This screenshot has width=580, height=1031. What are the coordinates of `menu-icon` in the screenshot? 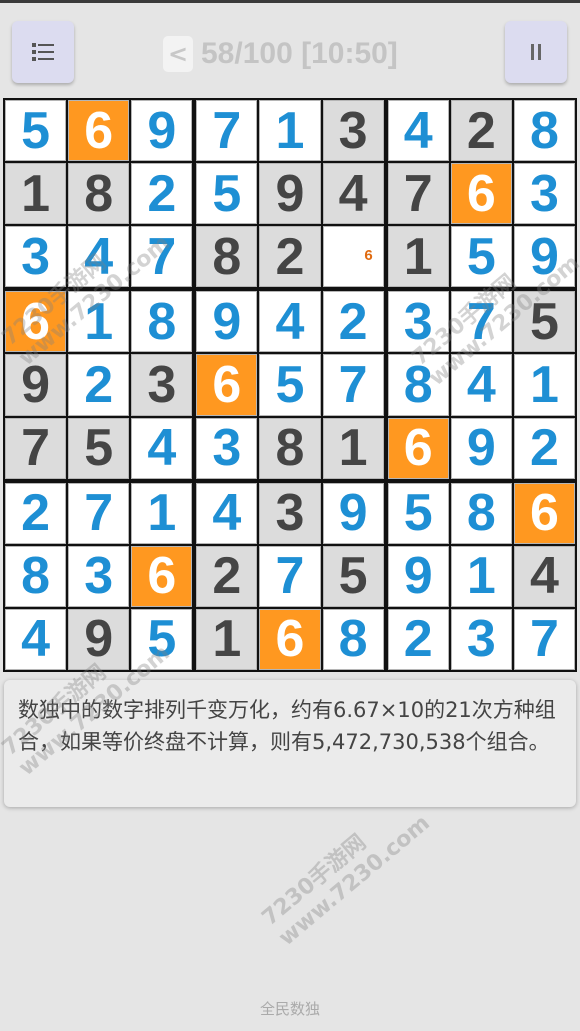 It's located at (43, 52).